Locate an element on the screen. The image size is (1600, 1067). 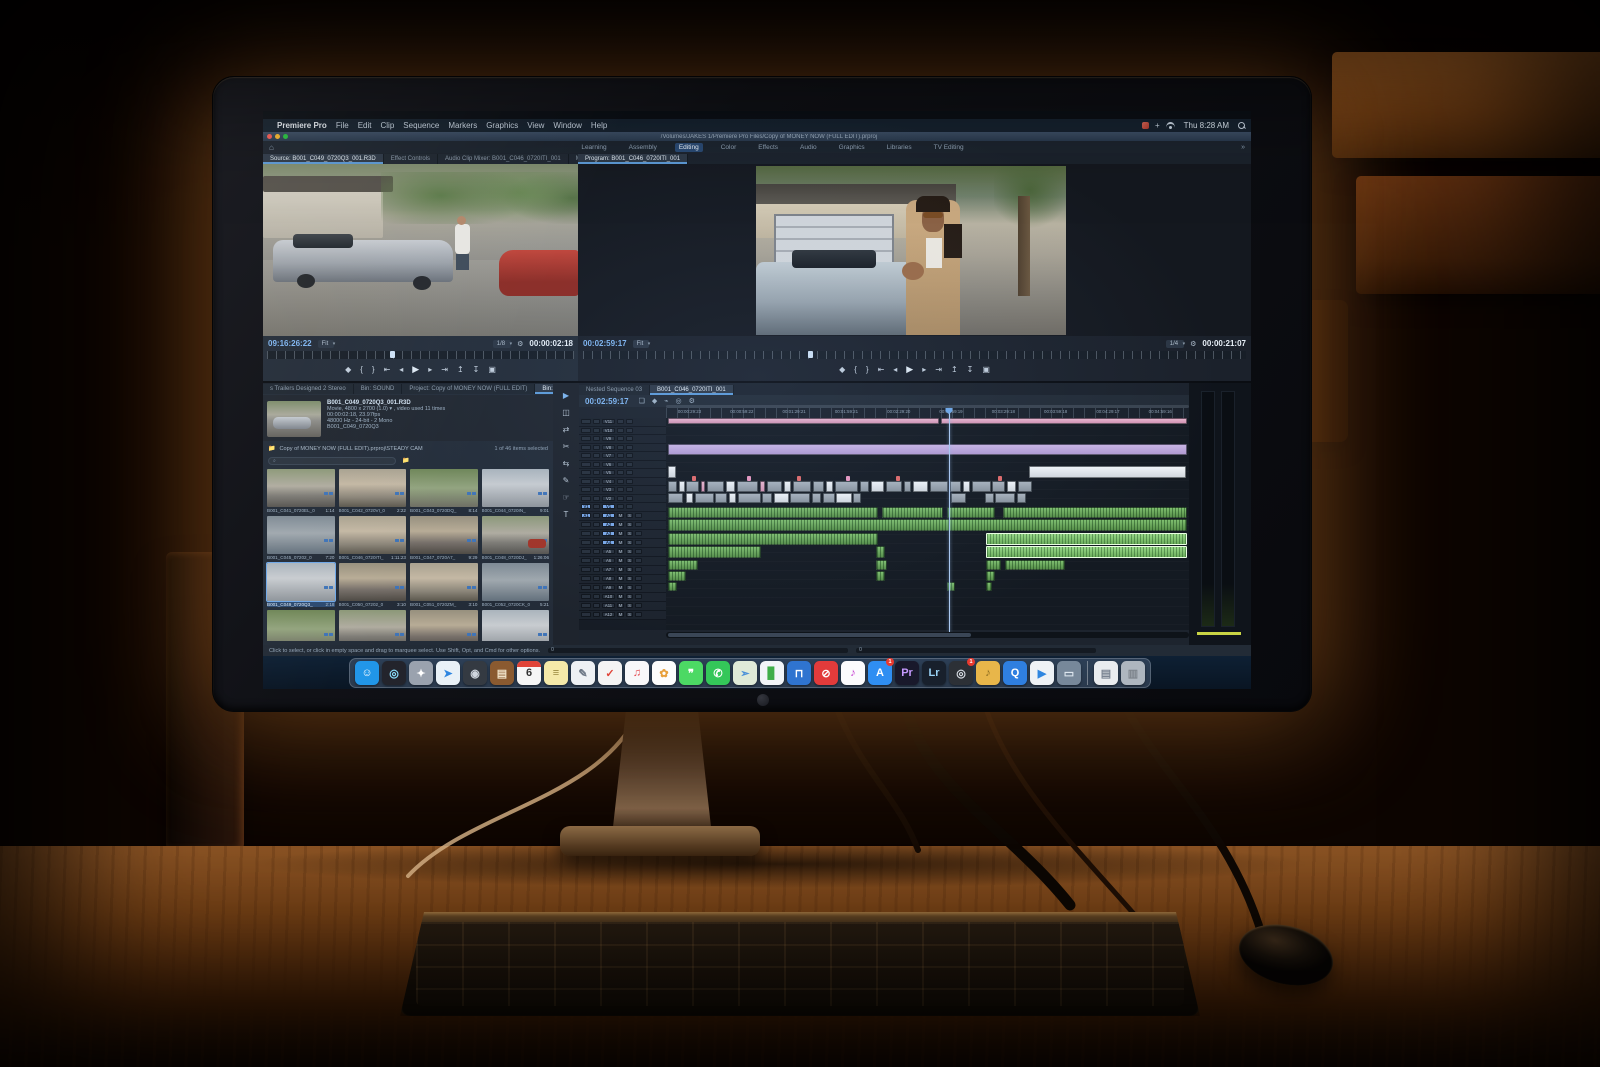
razor-tool: ✂ is located at coordinates (566, 446).